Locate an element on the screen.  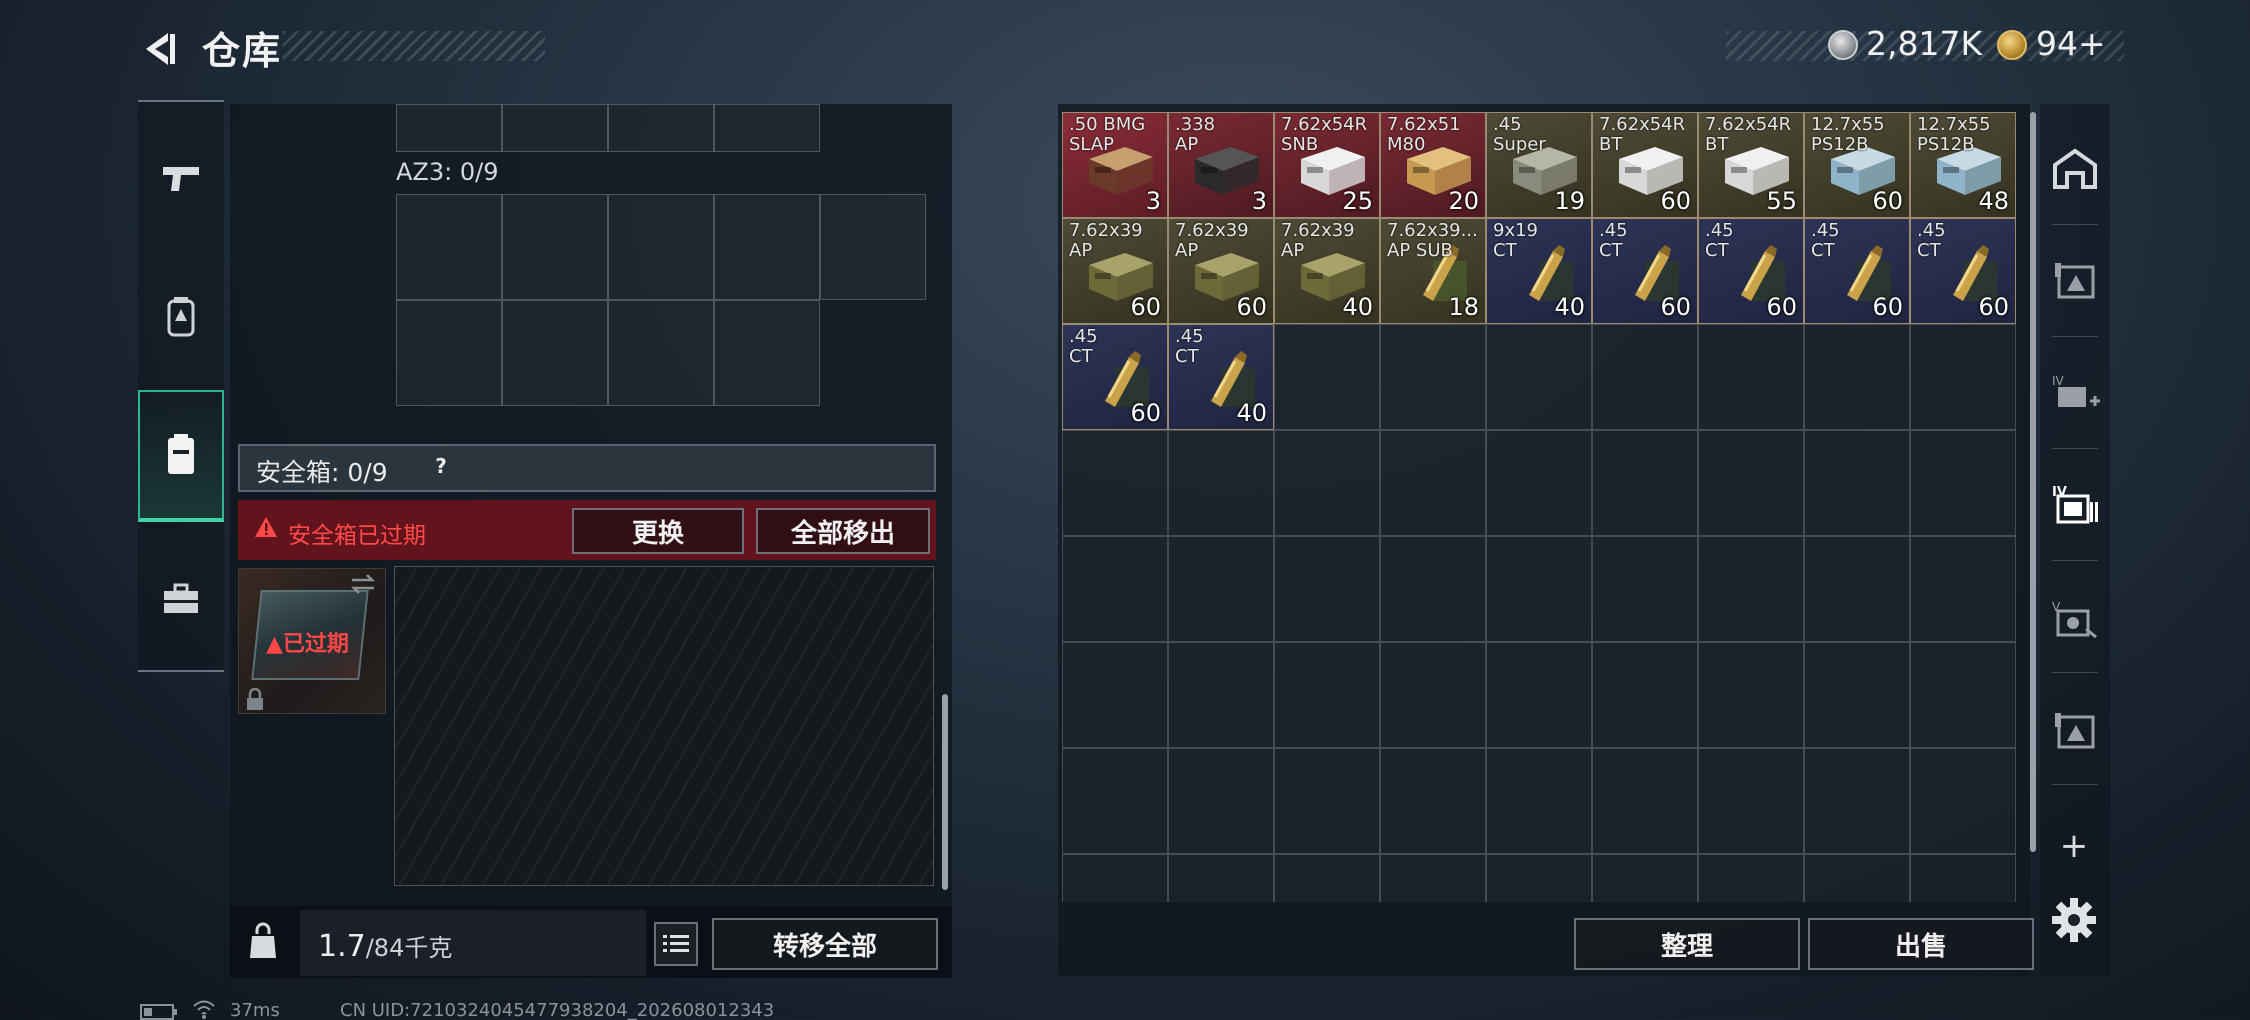
back-arrow-icon is located at coordinates (159, 49).